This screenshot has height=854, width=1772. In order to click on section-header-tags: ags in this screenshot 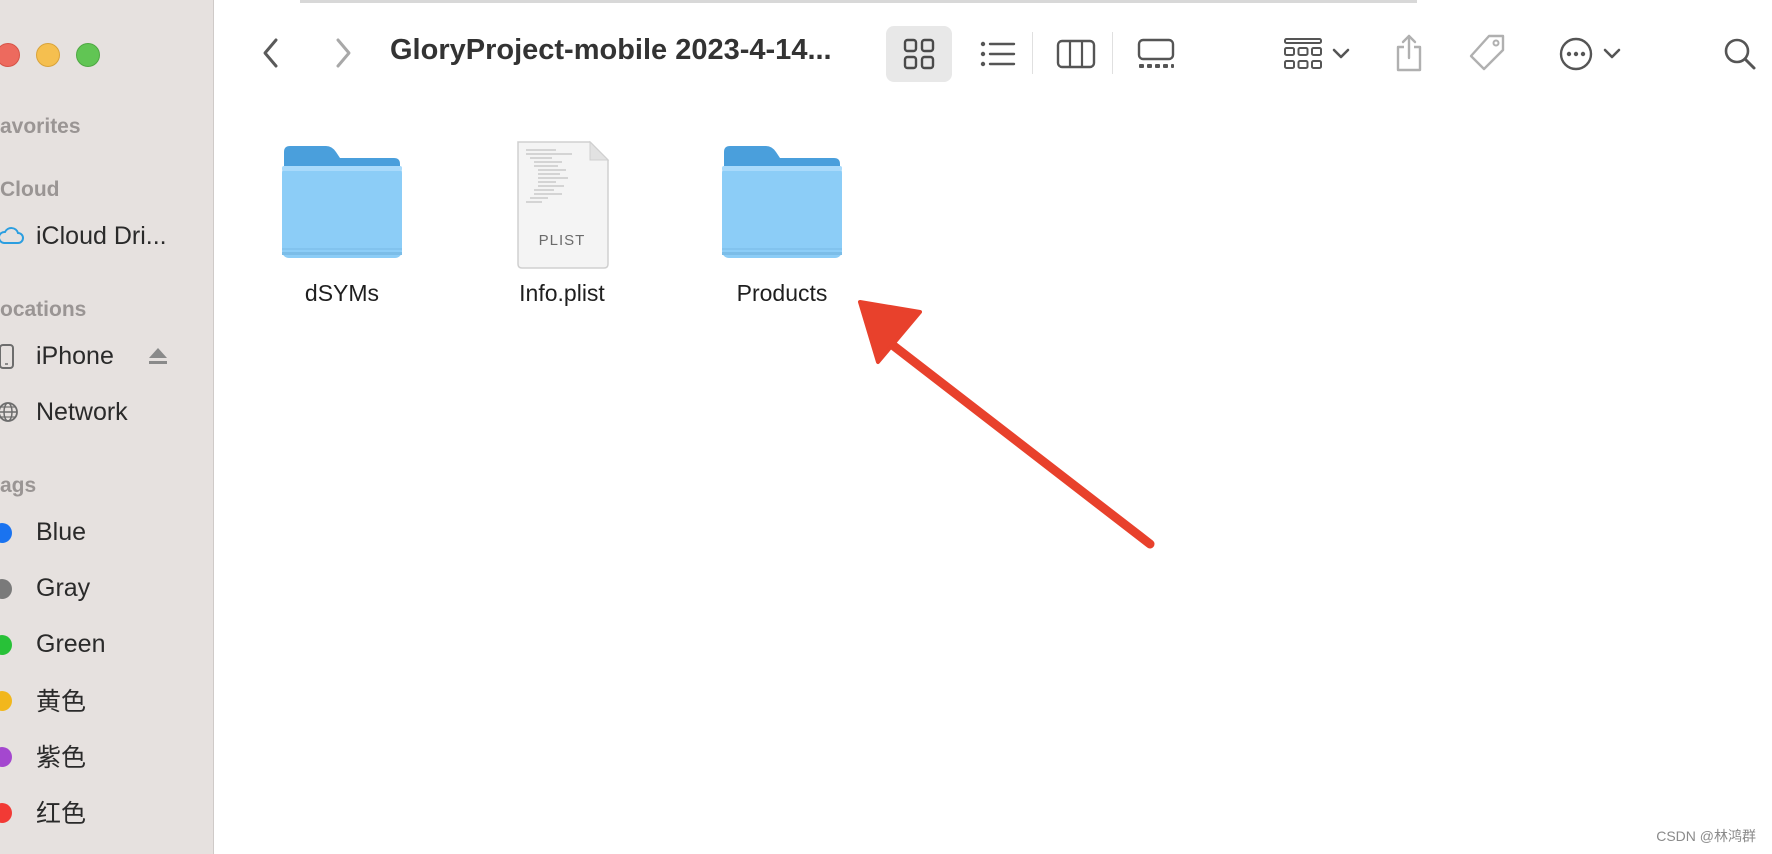, I will do `click(18, 485)`.